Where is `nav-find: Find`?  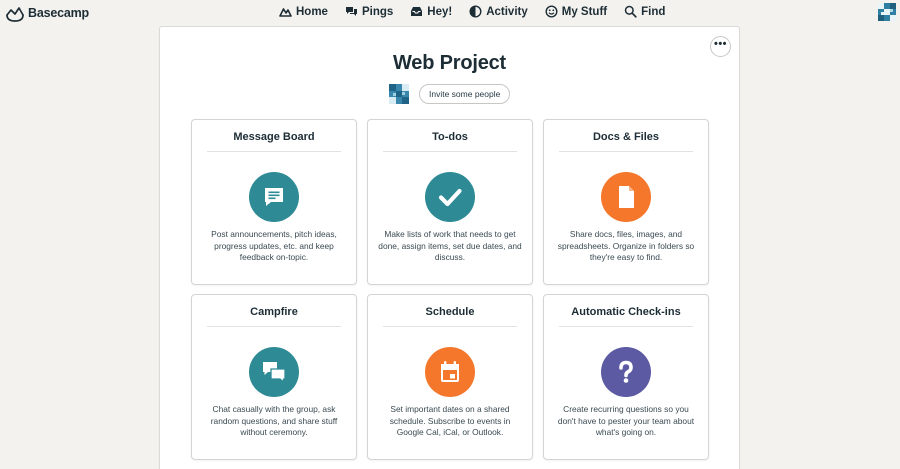
nav-find: Find is located at coordinates (644, 11).